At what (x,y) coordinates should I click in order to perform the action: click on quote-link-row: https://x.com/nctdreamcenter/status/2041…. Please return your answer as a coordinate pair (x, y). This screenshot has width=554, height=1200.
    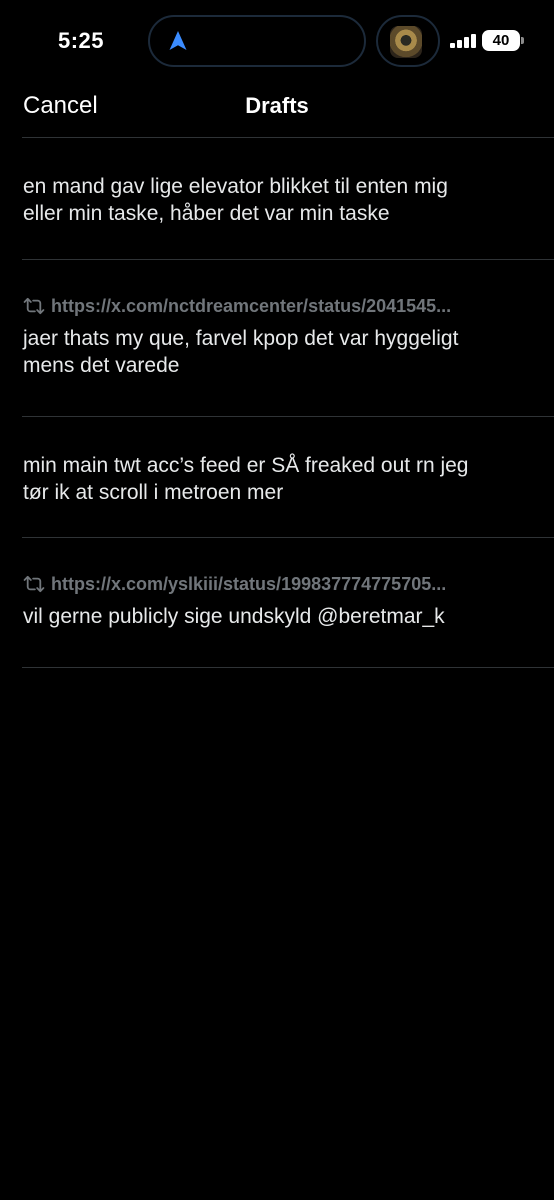
    Looking at the image, I should click on (278, 306).